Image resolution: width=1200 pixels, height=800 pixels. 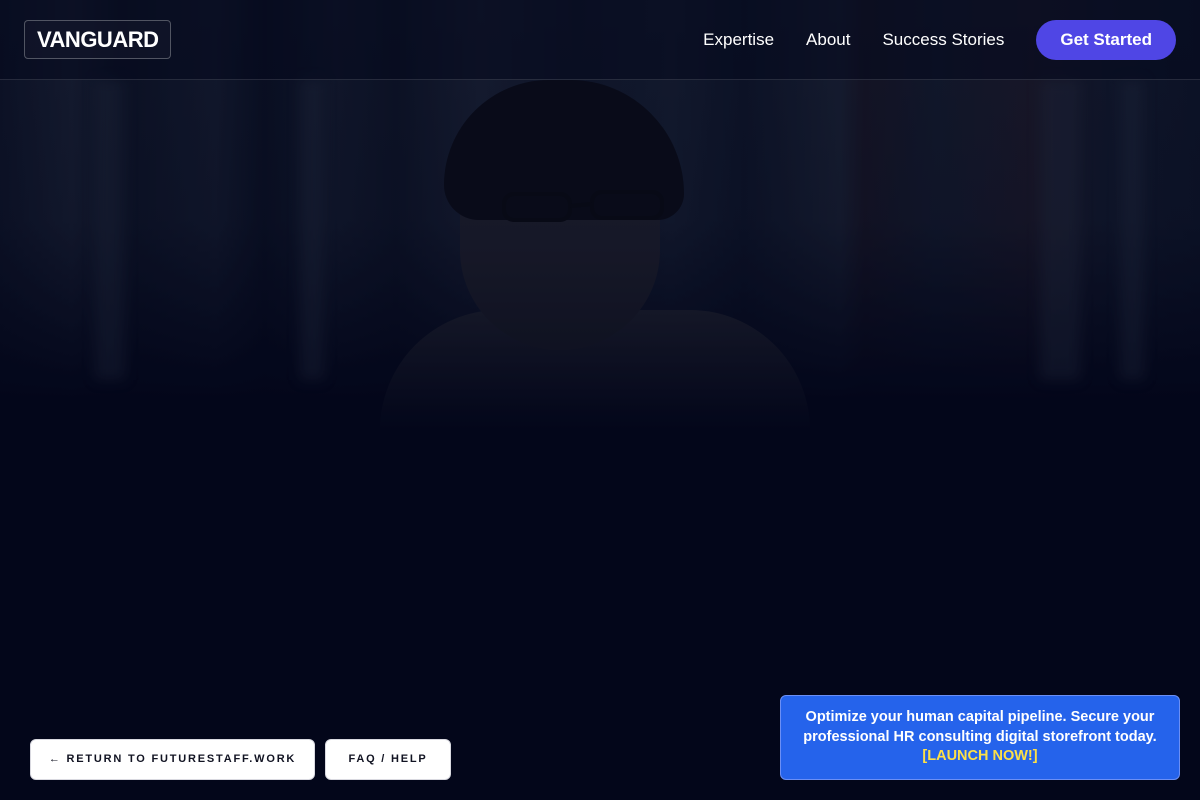 What do you see at coordinates (828, 40) in the screenshot?
I see `nav-link-about: About` at bounding box center [828, 40].